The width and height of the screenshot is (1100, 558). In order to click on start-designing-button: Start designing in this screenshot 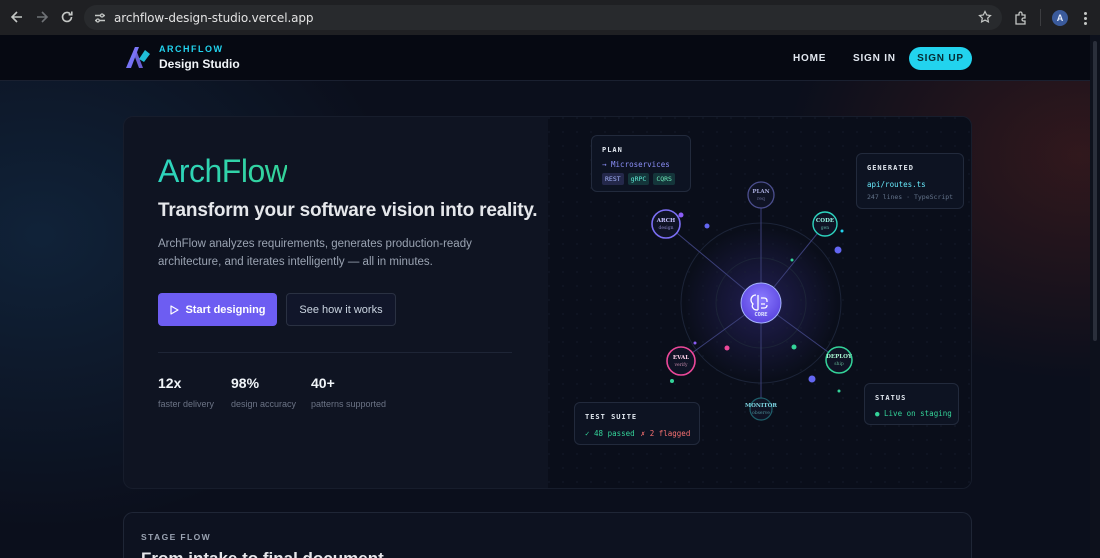, I will do `click(217, 309)`.